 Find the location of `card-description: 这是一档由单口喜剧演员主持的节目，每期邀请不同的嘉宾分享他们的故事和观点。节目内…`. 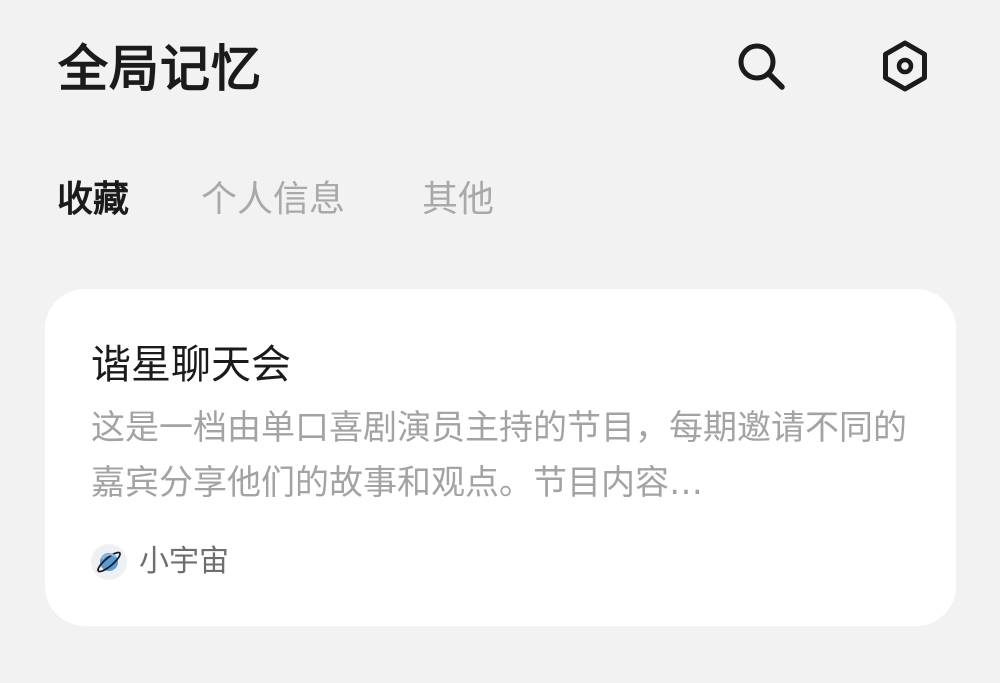

card-description: 这是一档由单口喜剧演员主持的节目，每期邀请不同的嘉宾分享他们的故事和观点。节目内… is located at coordinates (499, 455).